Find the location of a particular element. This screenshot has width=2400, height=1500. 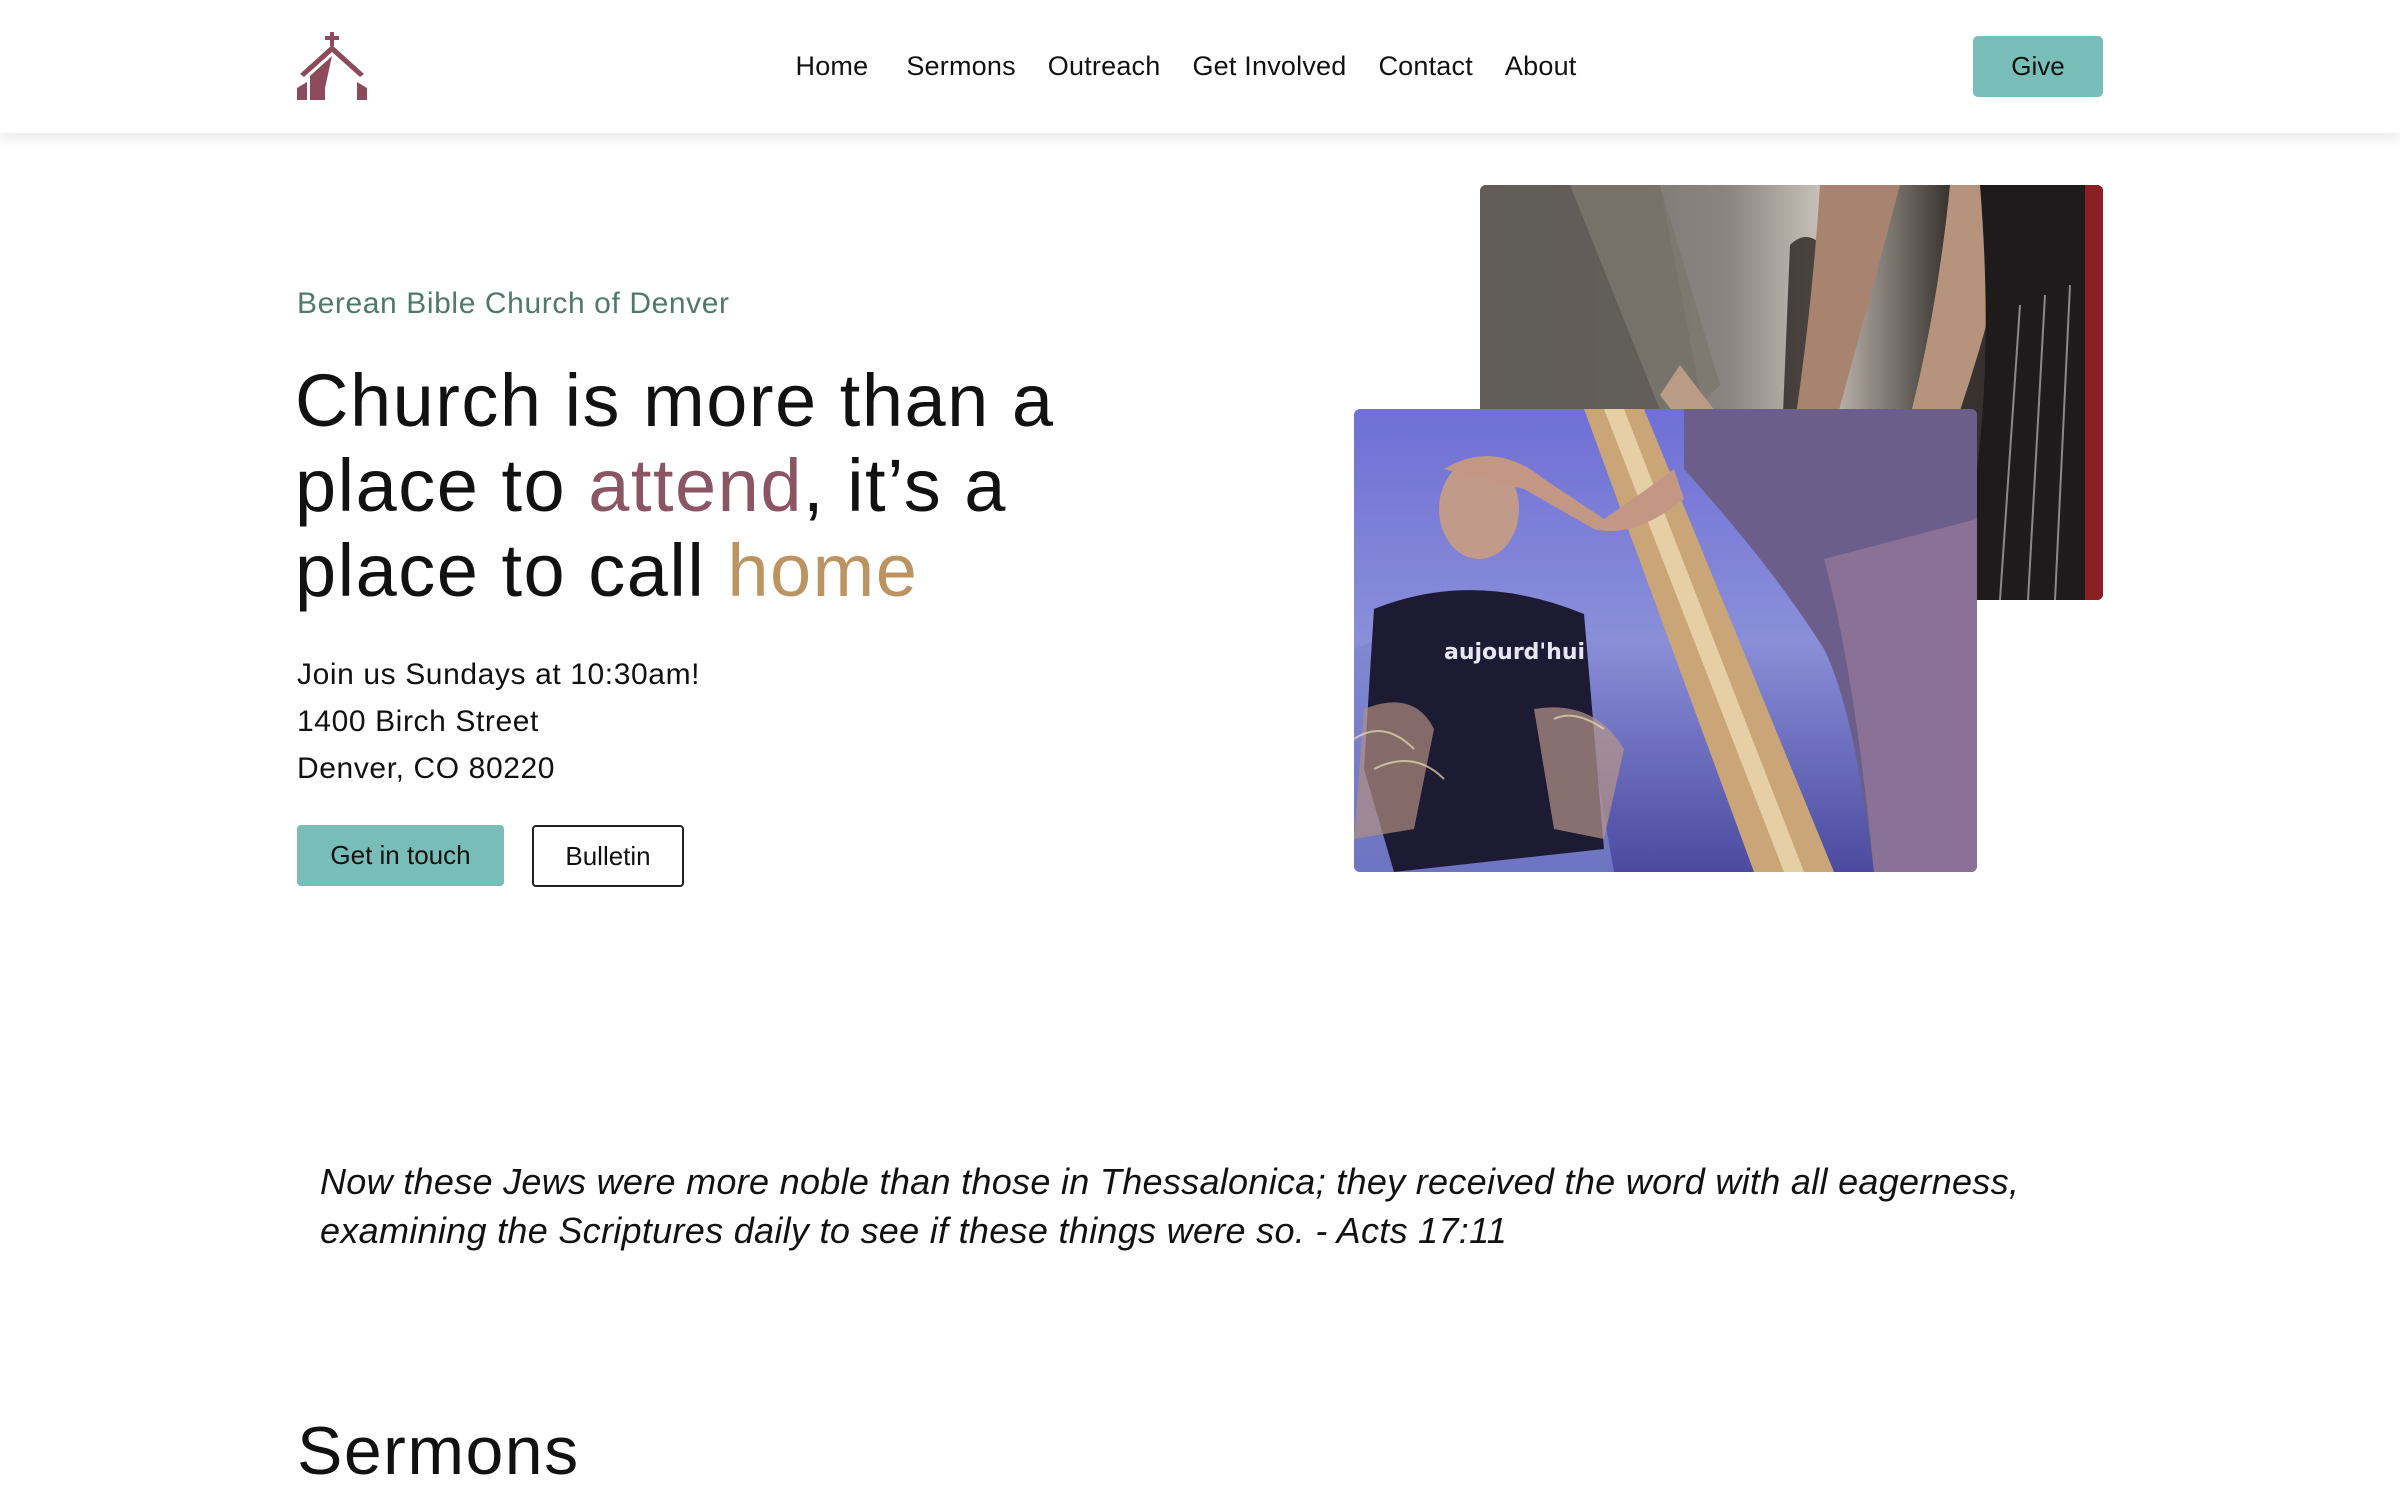

address-city: Denver, CO 80220 is located at coordinates (426, 768).